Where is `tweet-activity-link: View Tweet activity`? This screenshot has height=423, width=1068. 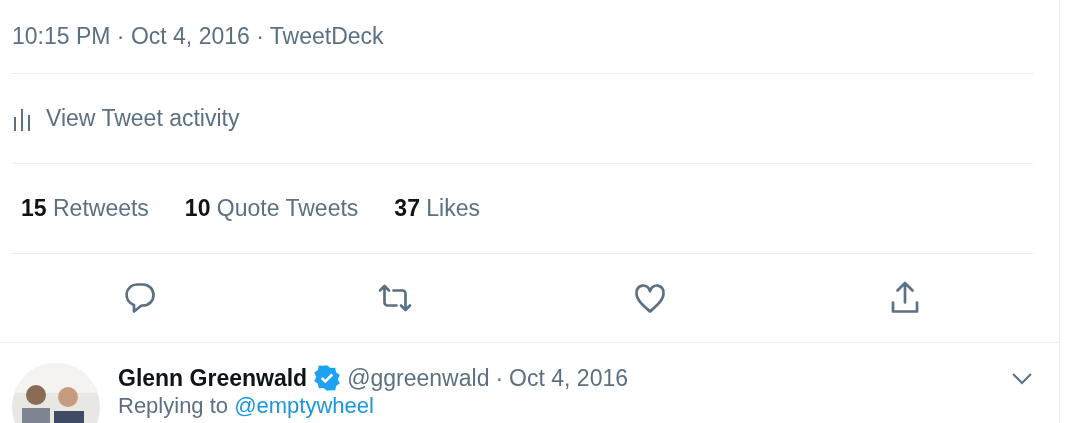 tweet-activity-link: View Tweet activity is located at coordinates (126, 118).